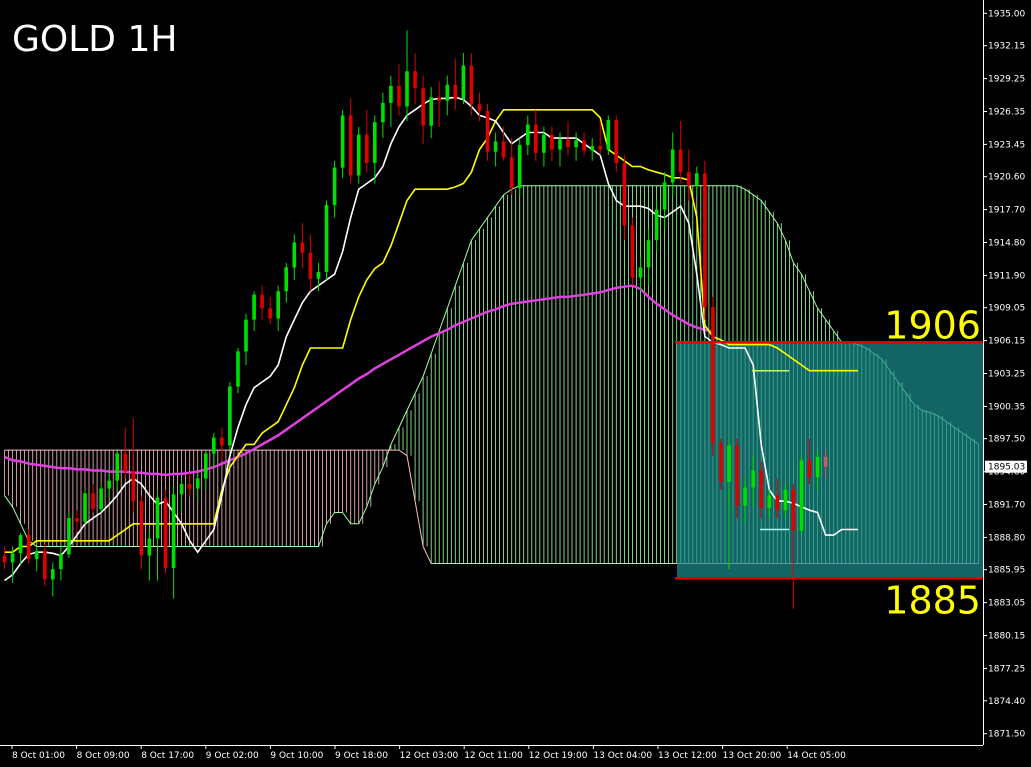  What do you see at coordinates (687, 756) in the screenshot?
I see `x-tick-label: 13 Oct 12:00` at bounding box center [687, 756].